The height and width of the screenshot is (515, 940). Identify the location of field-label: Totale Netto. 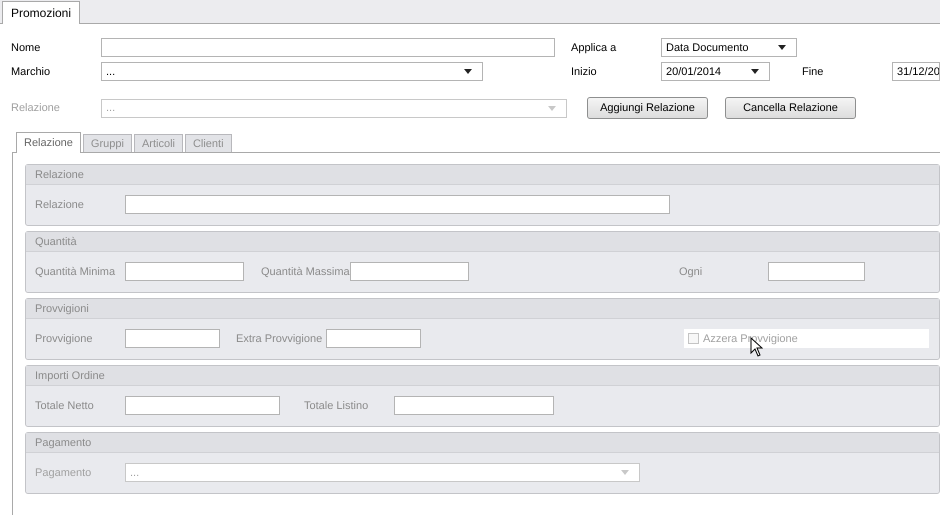
(65, 406).